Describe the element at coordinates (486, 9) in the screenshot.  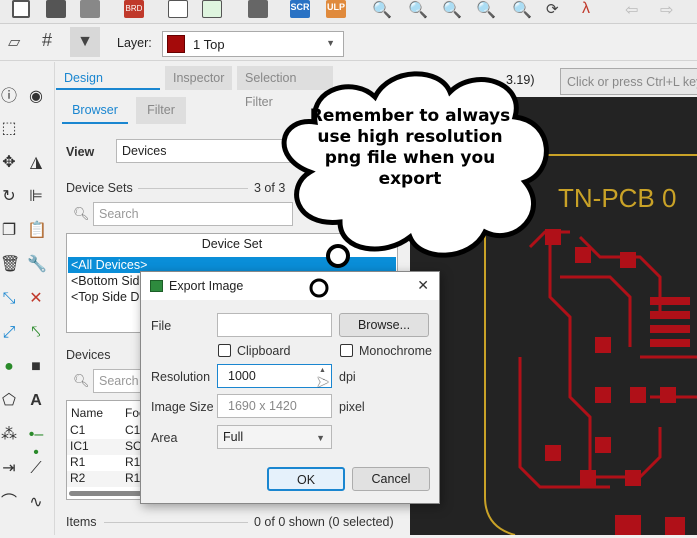
I see `zoom-out-alt-icon: 🔍` at that location.